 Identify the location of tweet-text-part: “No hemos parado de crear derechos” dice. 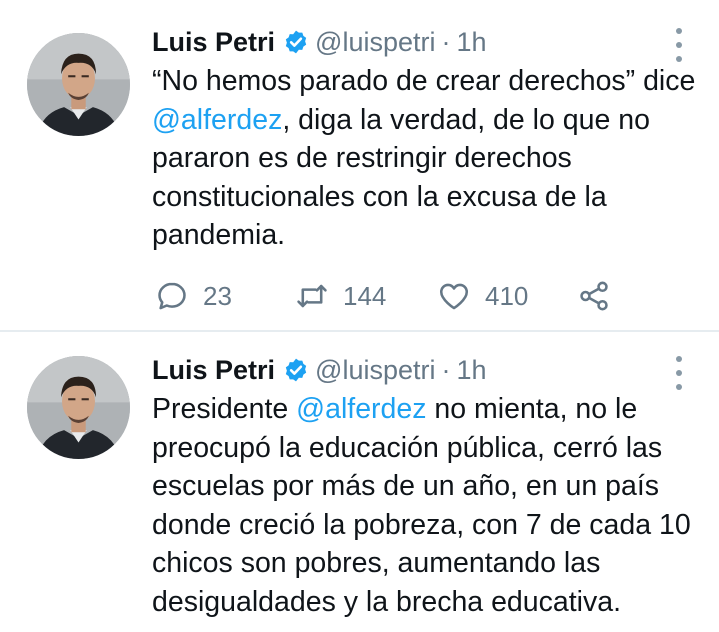
(424, 81).